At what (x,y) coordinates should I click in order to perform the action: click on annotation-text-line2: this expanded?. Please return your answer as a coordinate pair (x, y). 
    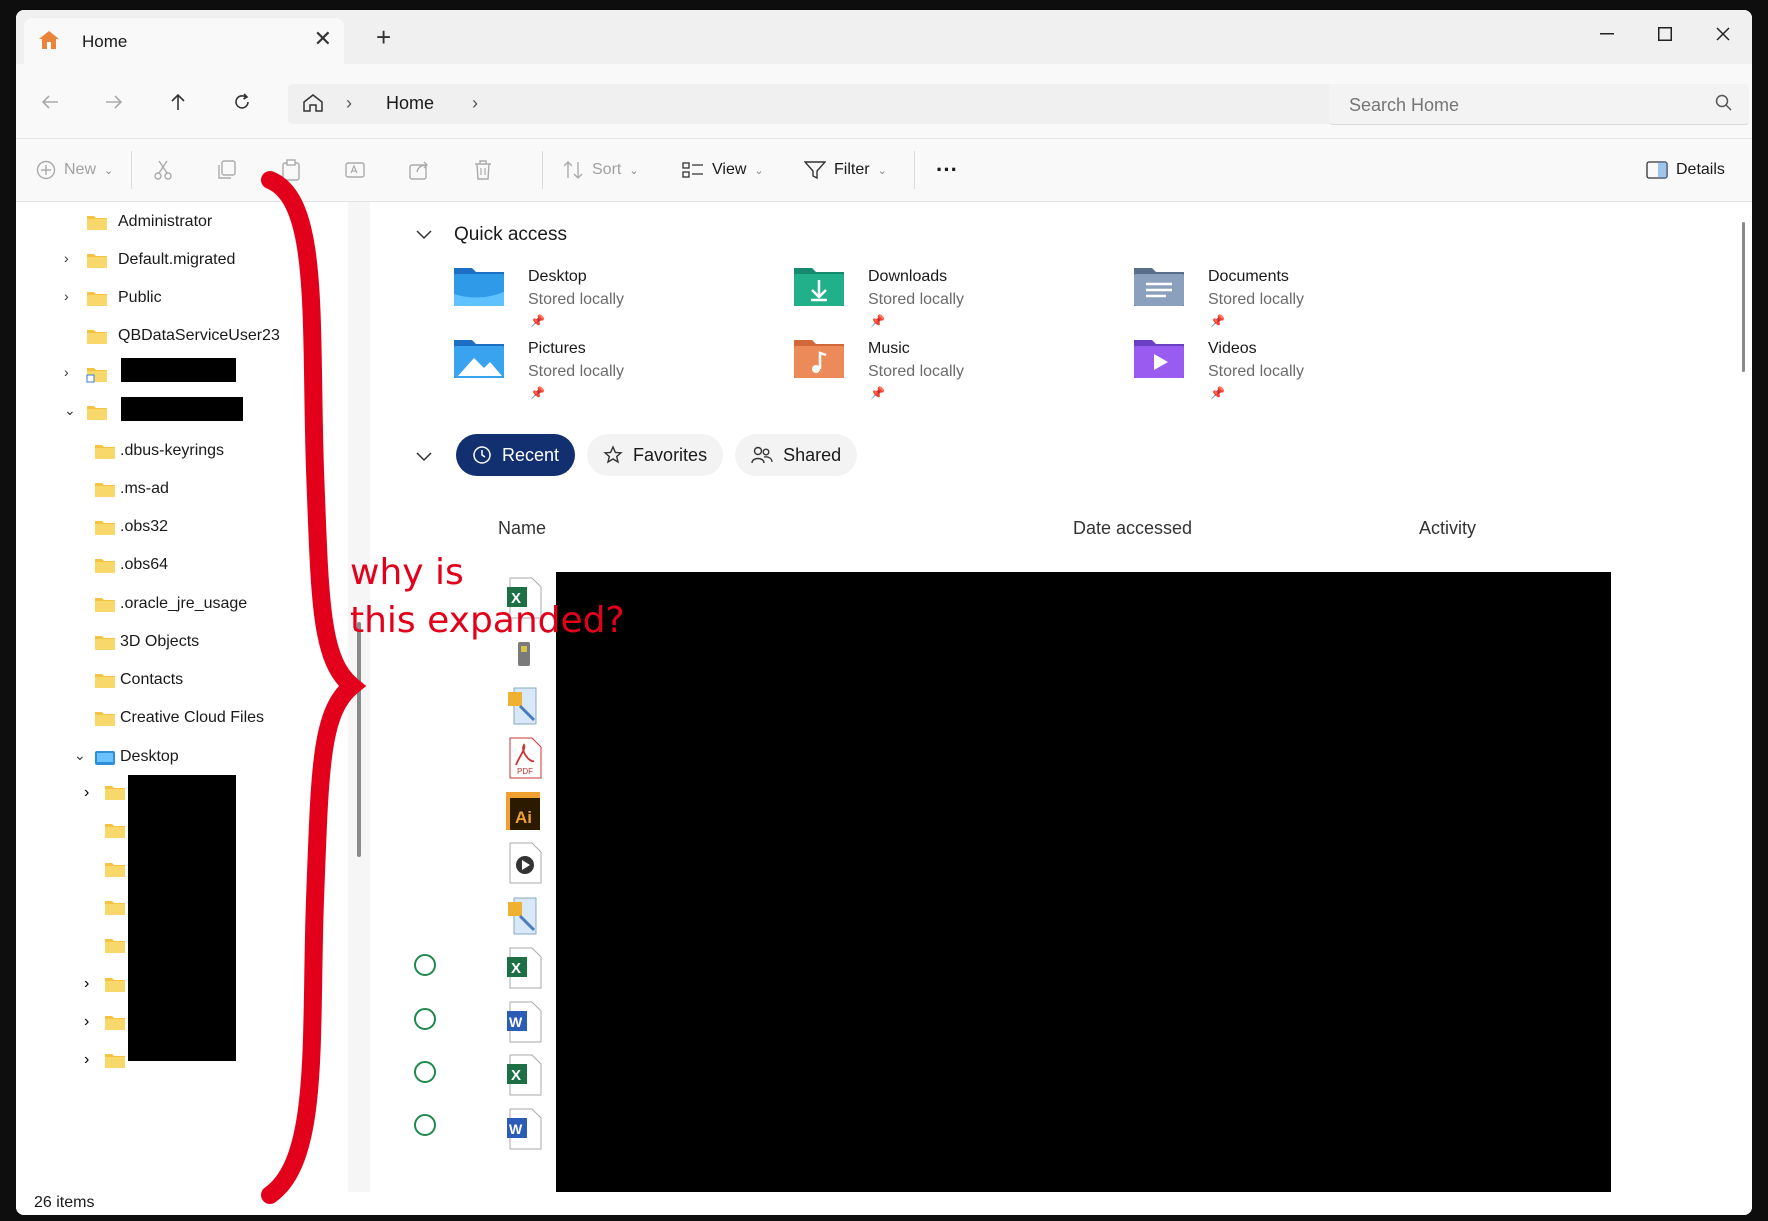
    Looking at the image, I should click on (487, 620).